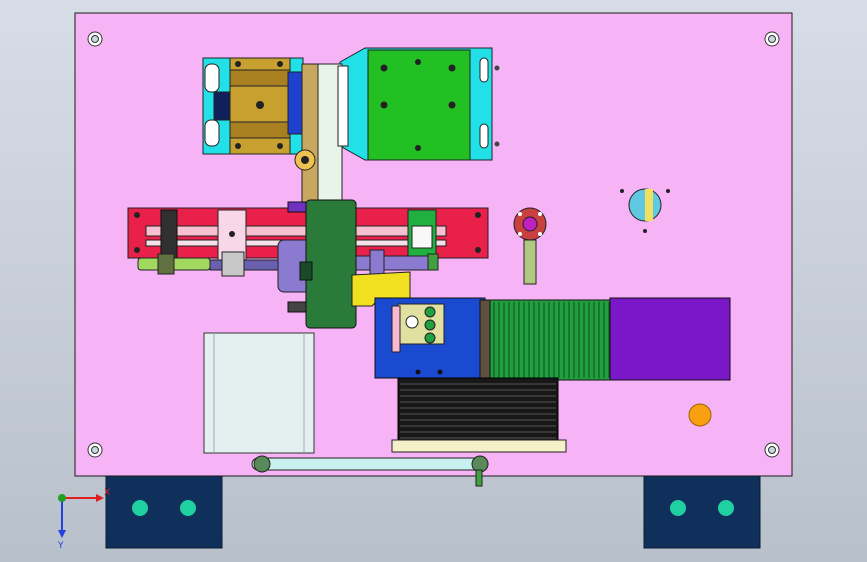 The image size is (867, 562). What do you see at coordinates (670, 339) in the screenshot?
I see `purple-motor` at bounding box center [670, 339].